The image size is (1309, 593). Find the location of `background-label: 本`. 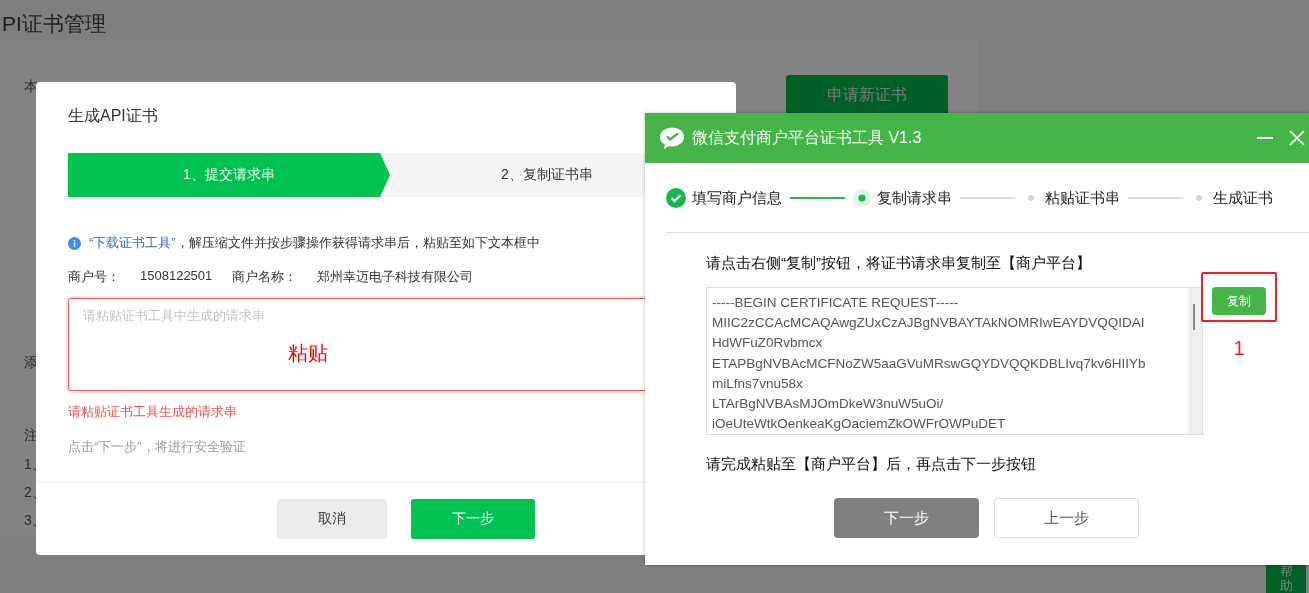

background-label: 本 is located at coordinates (31, 87).